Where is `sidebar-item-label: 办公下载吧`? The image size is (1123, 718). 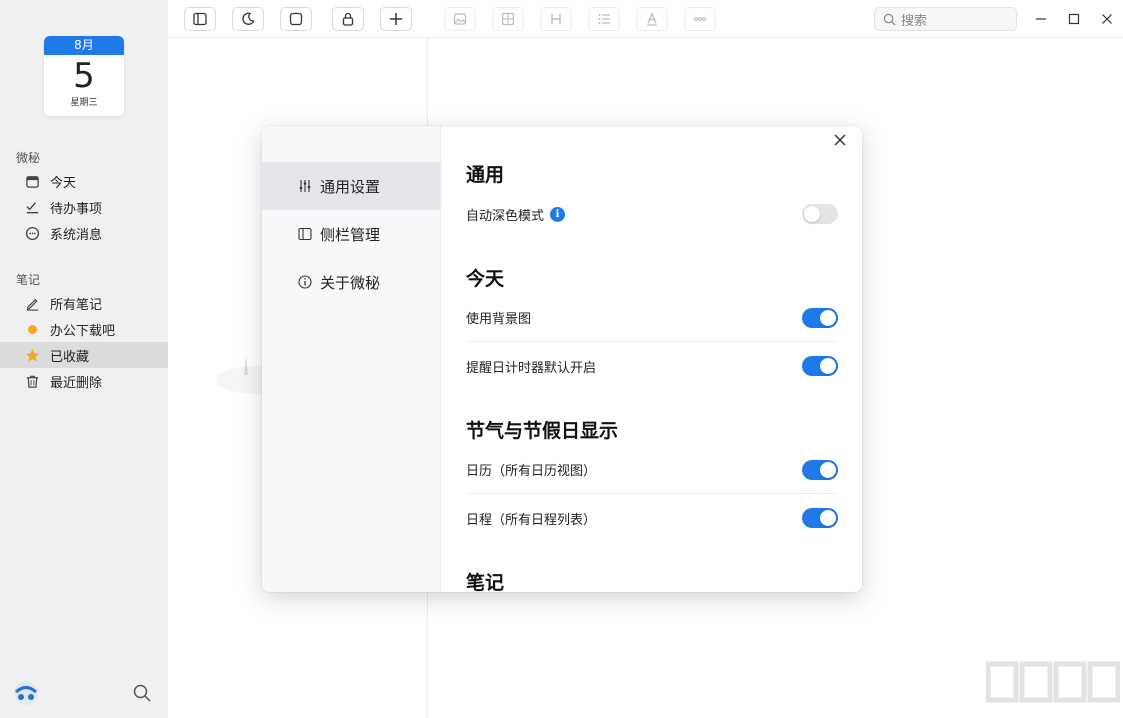
sidebar-item-label: 办公下载吧 is located at coordinates (83, 331).